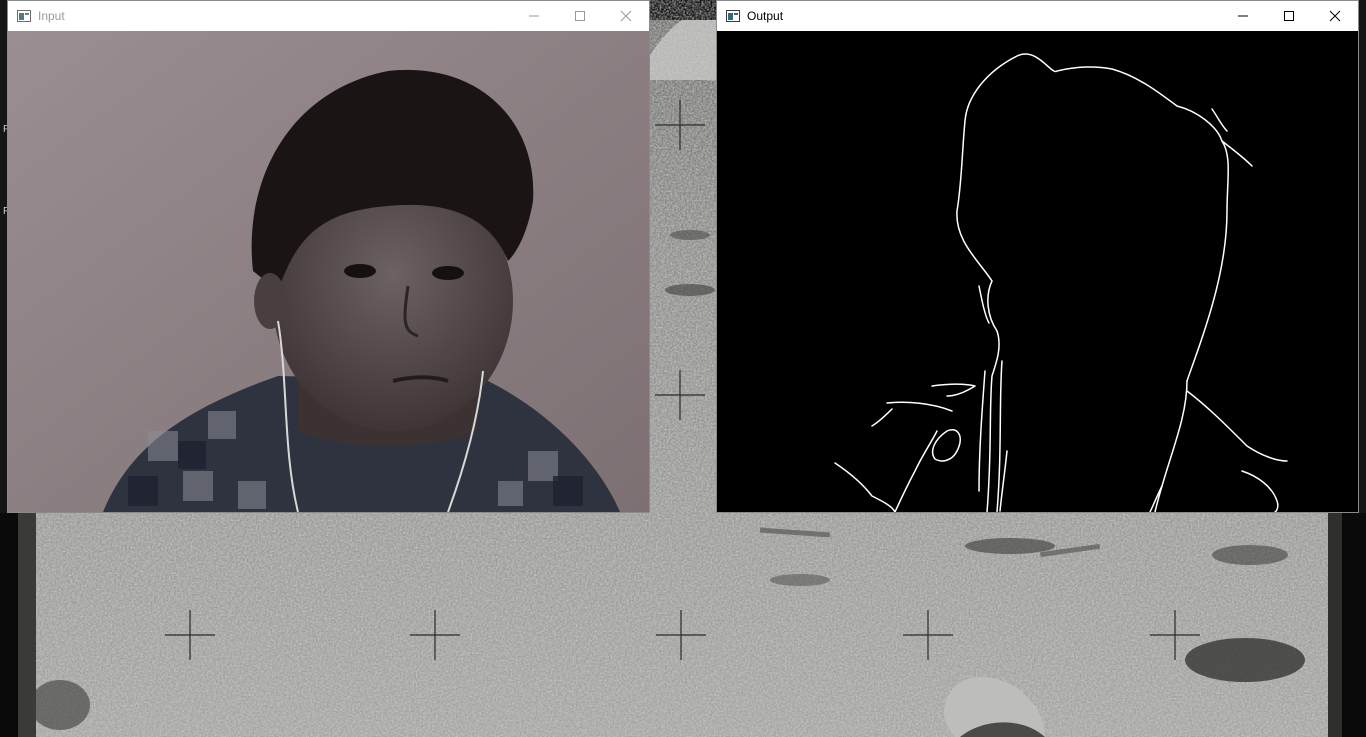 This screenshot has width=1366, height=737. What do you see at coordinates (765, 16) in the screenshot?
I see `window-title: Output` at bounding box center [765, 16].